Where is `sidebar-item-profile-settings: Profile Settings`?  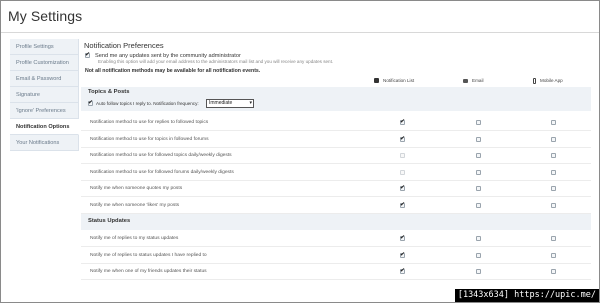
sidebar-item-profile-settings: Profile Settings is located at coordinates (44, 47).